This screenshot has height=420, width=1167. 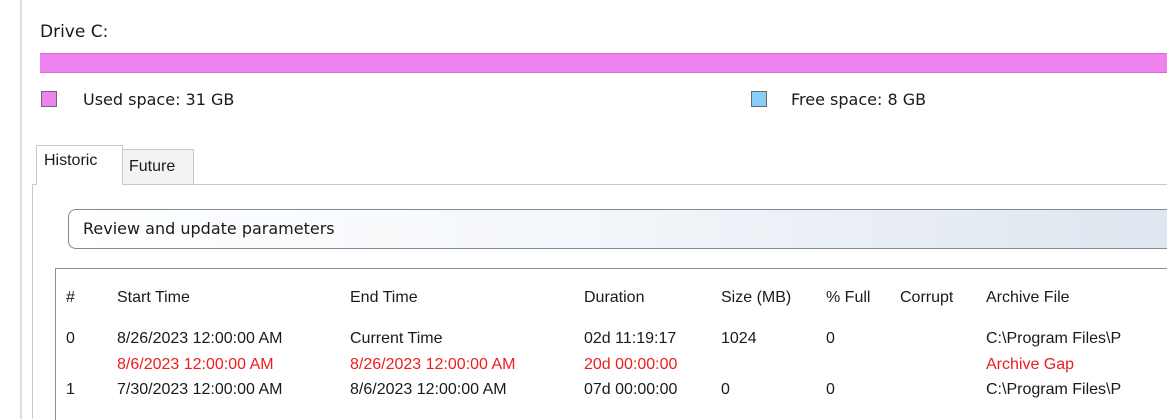 What do you see at coordinates (396, 339) in the screenshot?
I see `table-cell-end-time: Current Time` at bounding box center [396, 339].